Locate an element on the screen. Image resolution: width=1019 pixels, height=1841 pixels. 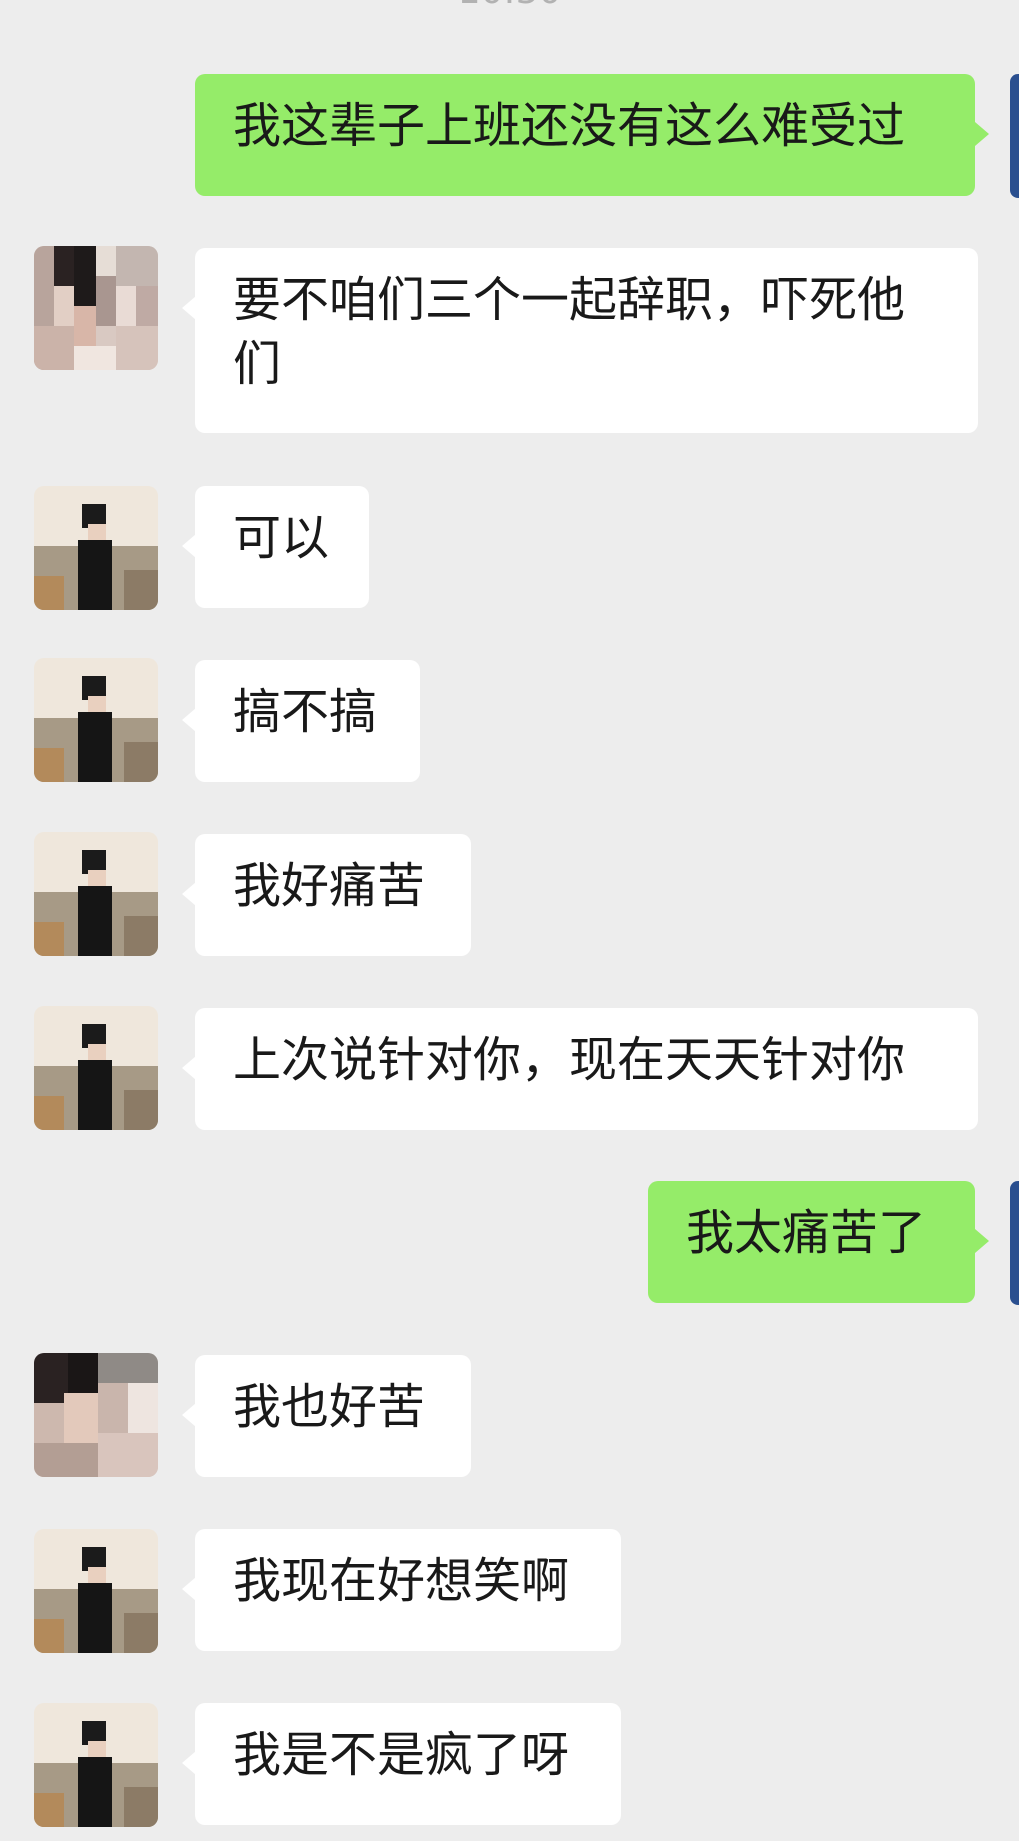
message-text: 我是不是疯了呀 is located at coordinates (401, 1755).